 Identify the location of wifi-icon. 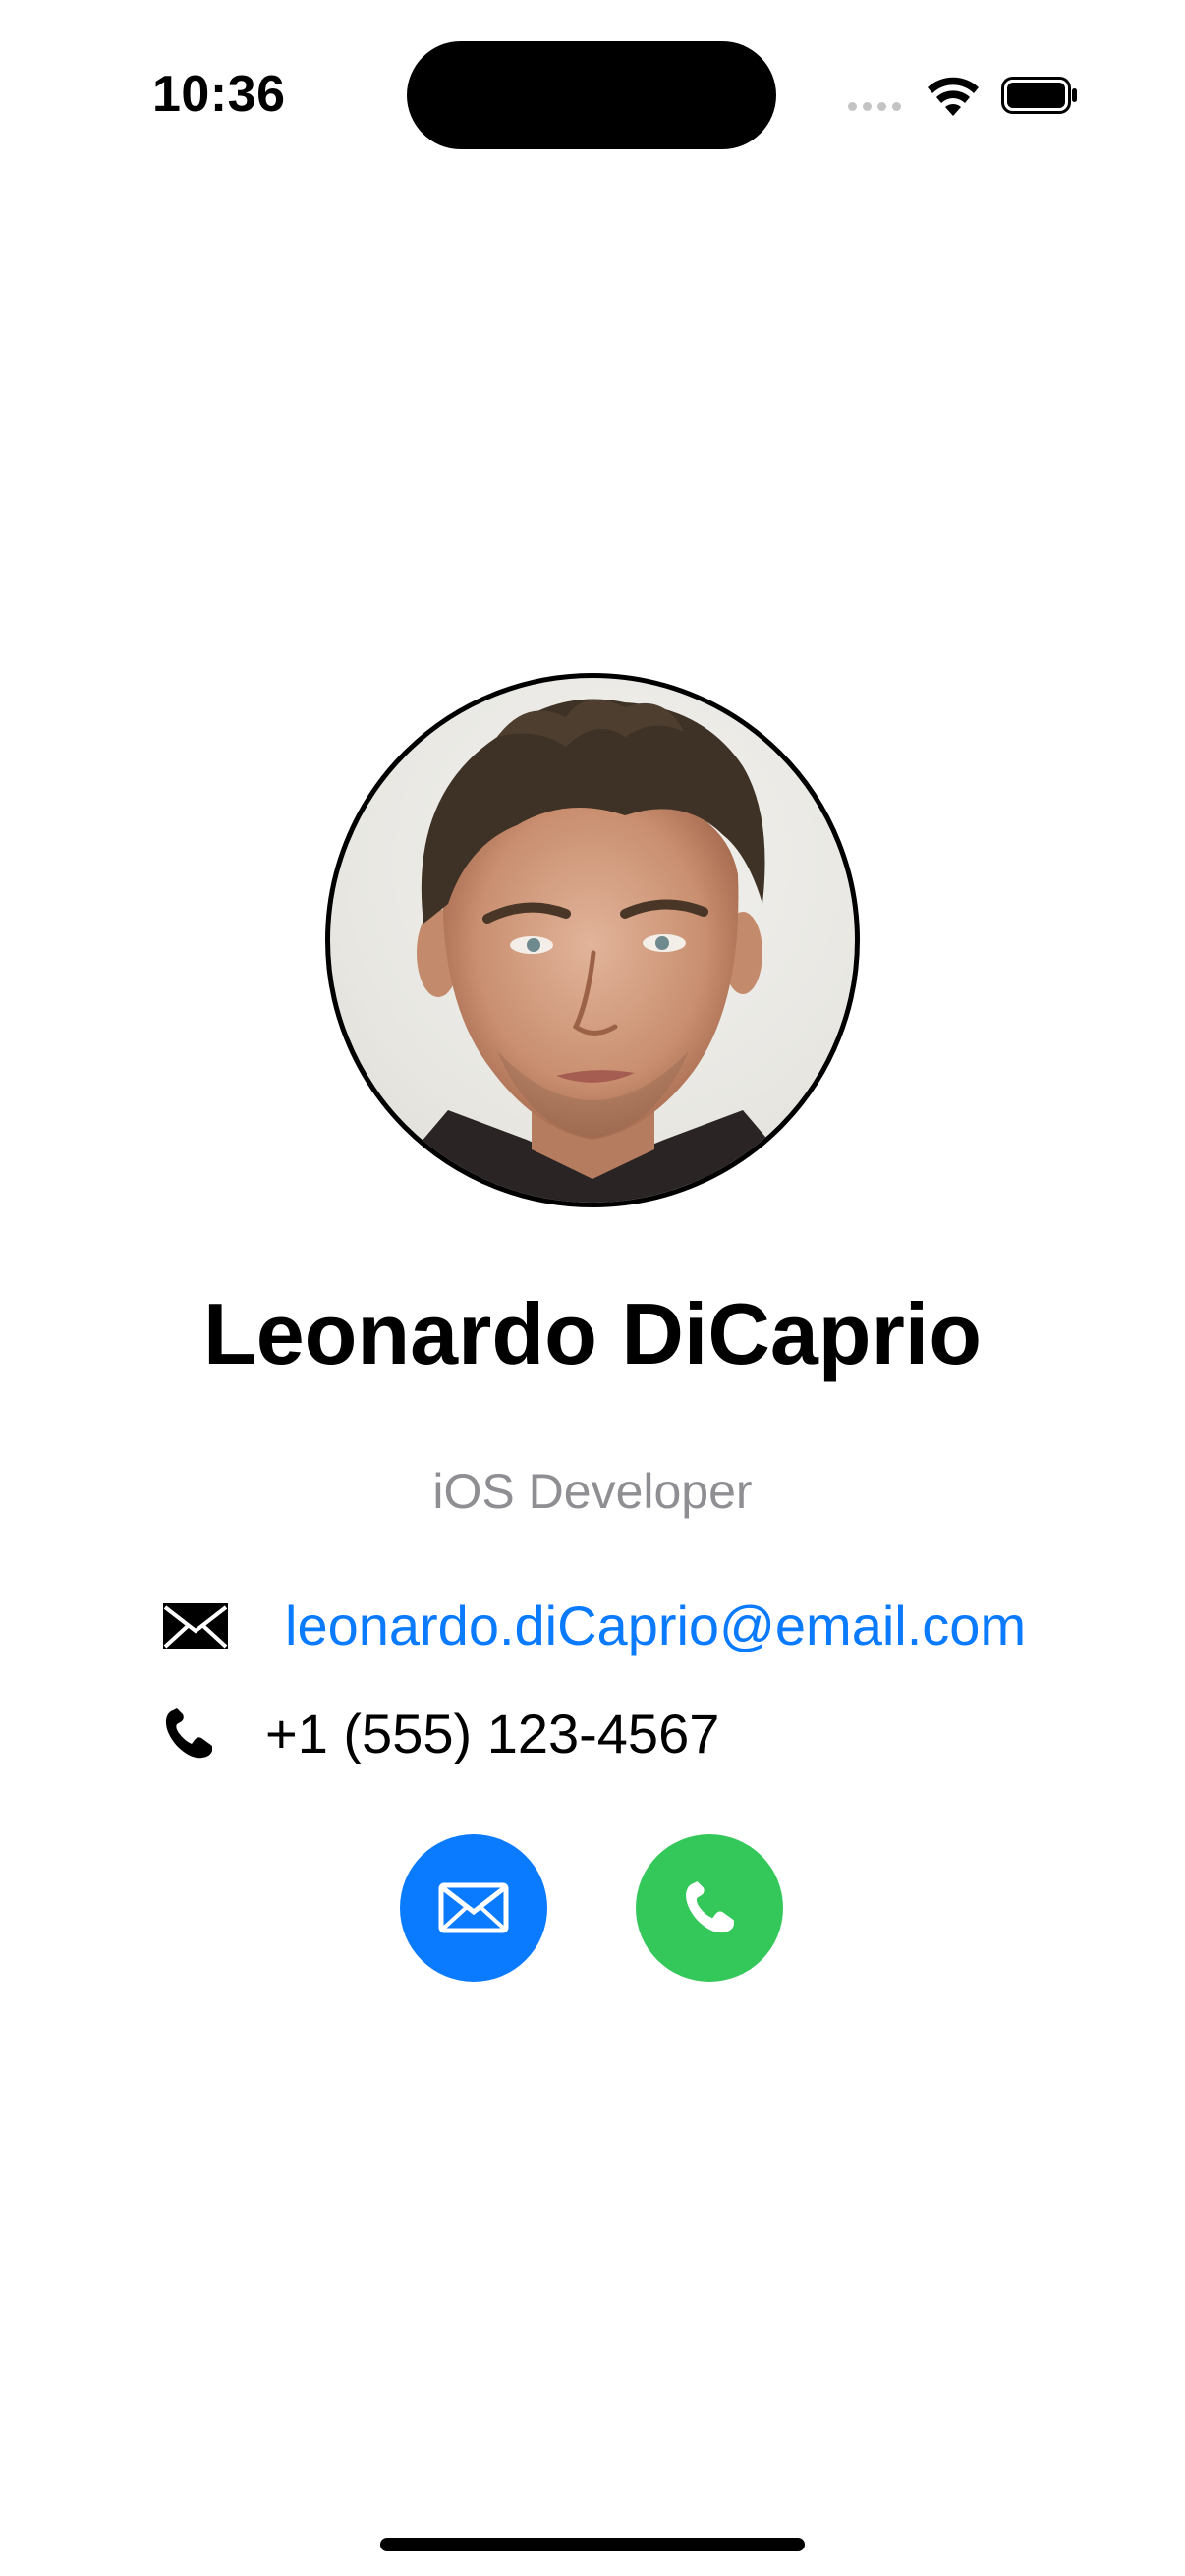
(954, 96).